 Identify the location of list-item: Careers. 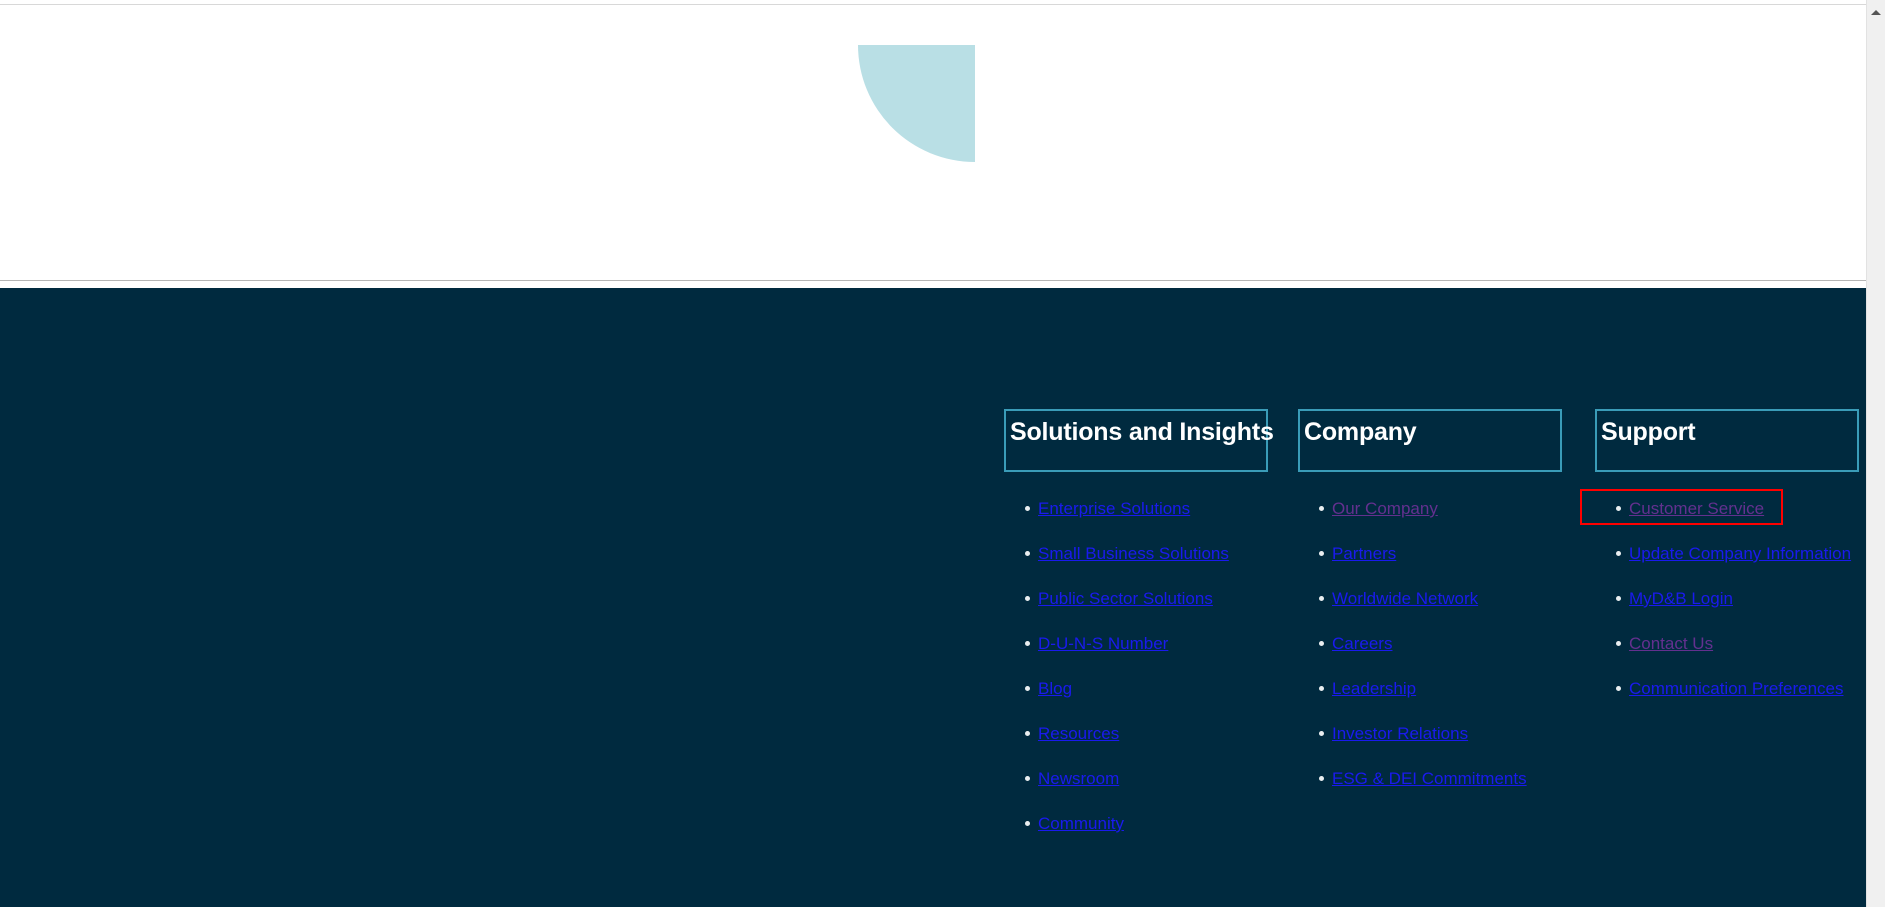
(1430, 643).